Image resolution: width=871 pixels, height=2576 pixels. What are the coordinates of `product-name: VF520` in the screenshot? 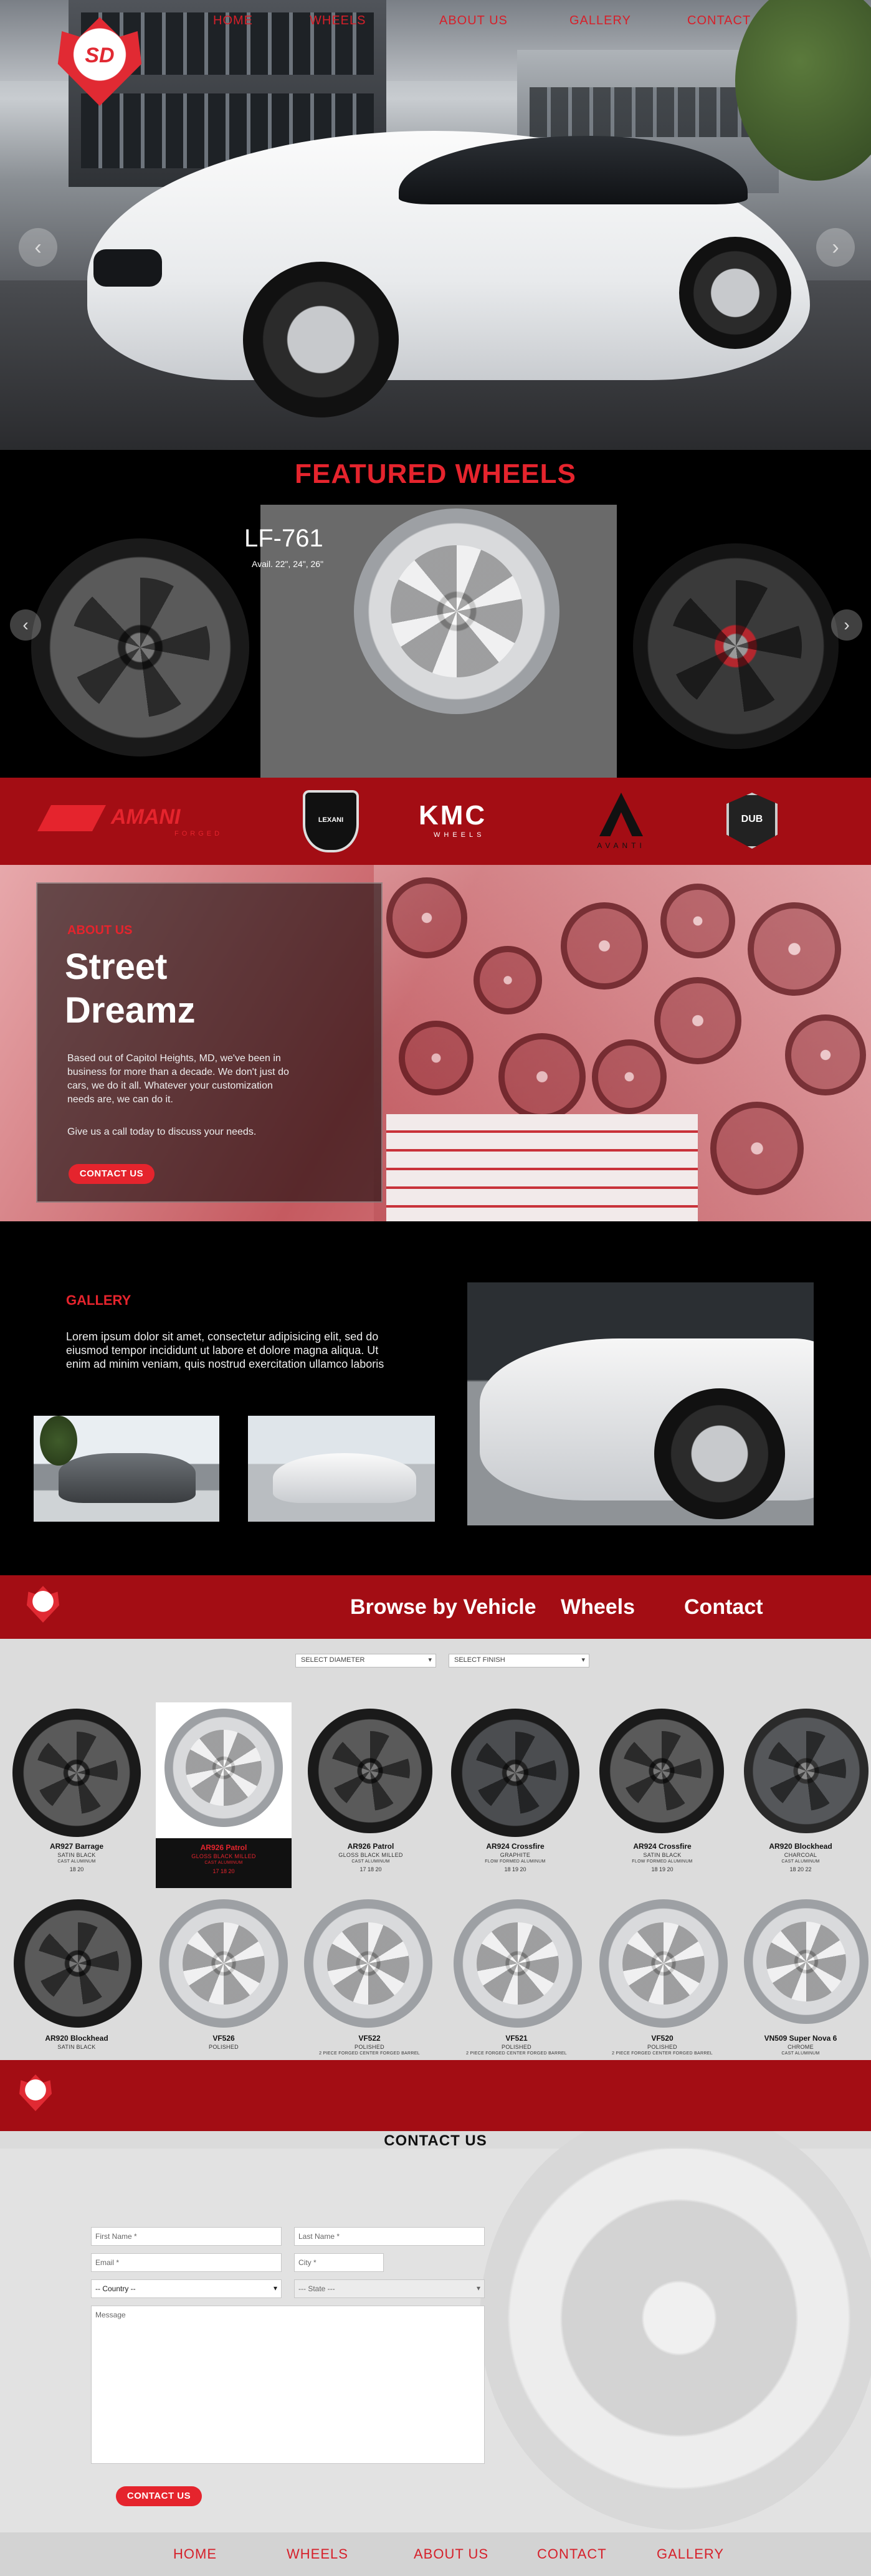 It's located at (662, 2038).